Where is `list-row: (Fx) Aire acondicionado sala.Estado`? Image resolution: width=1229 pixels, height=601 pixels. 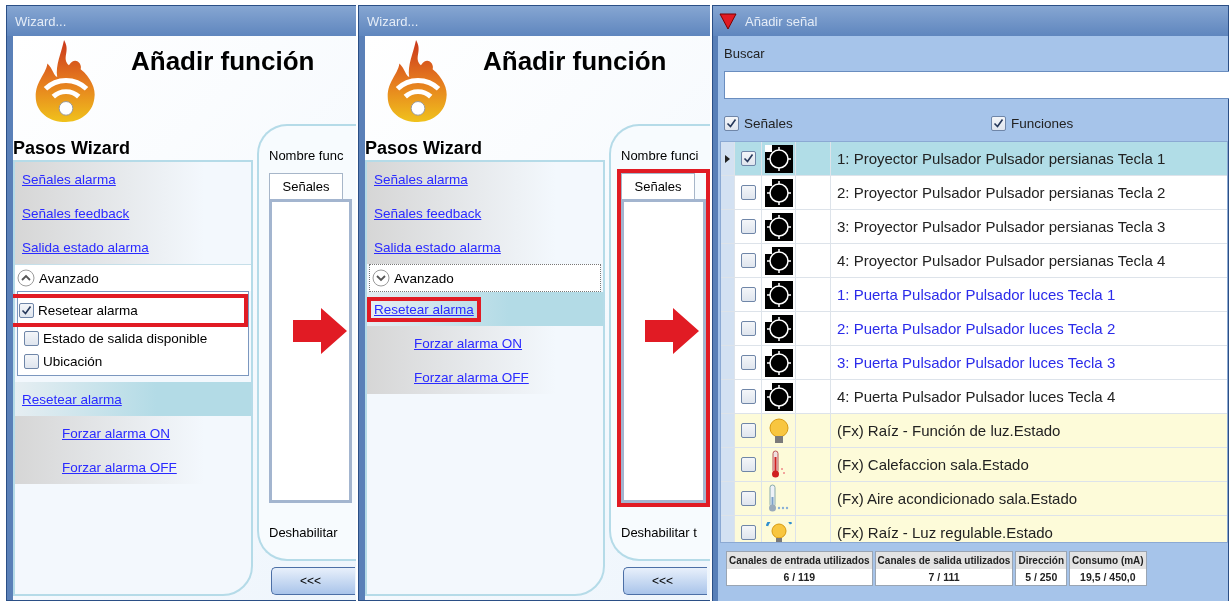
list-row: (Fx) Aire acondicionado sala.Estado is located at coordinates (974, 499).